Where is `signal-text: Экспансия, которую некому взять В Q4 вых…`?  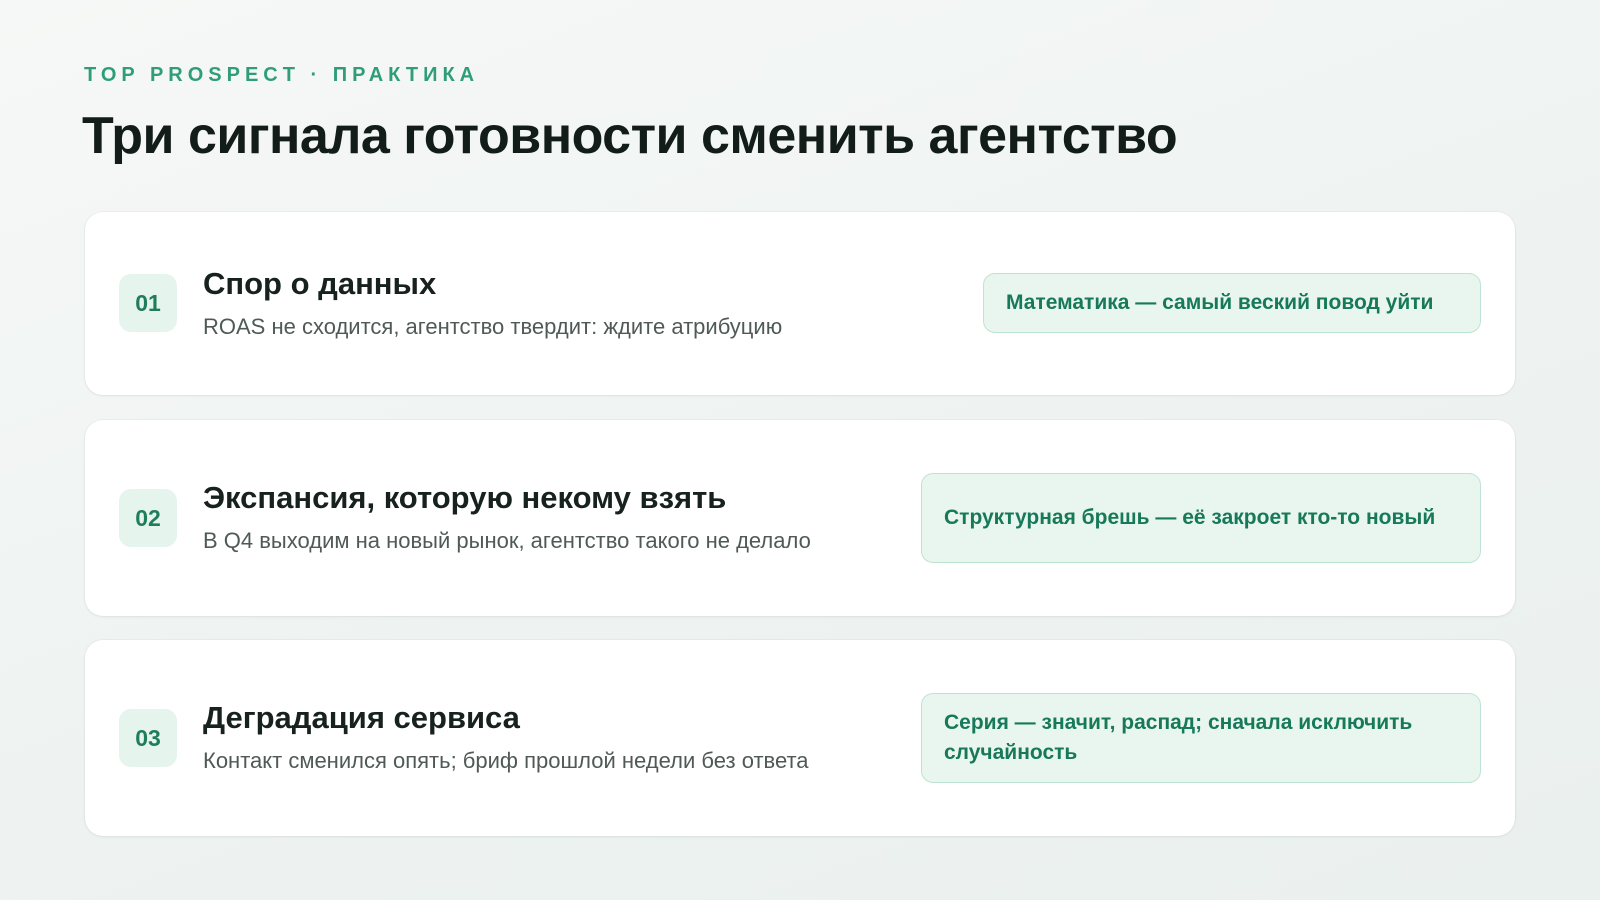 signal-text: Экспансия, которую некому взять В Q4 вых… is located at coordinates (507, 517).